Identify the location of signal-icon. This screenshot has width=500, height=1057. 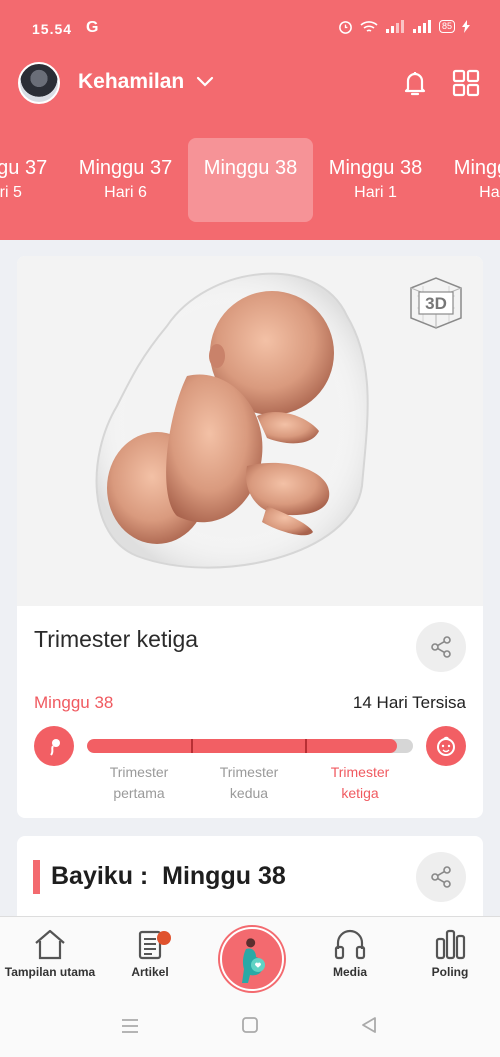
(394, 26).